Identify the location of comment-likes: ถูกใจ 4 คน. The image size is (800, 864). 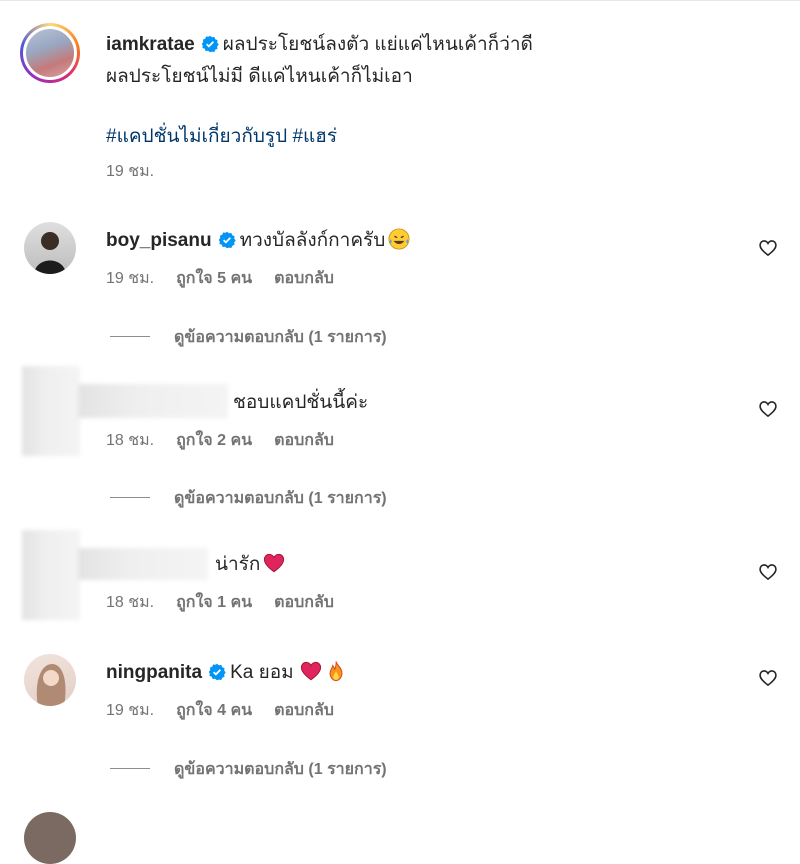
(214, 710).